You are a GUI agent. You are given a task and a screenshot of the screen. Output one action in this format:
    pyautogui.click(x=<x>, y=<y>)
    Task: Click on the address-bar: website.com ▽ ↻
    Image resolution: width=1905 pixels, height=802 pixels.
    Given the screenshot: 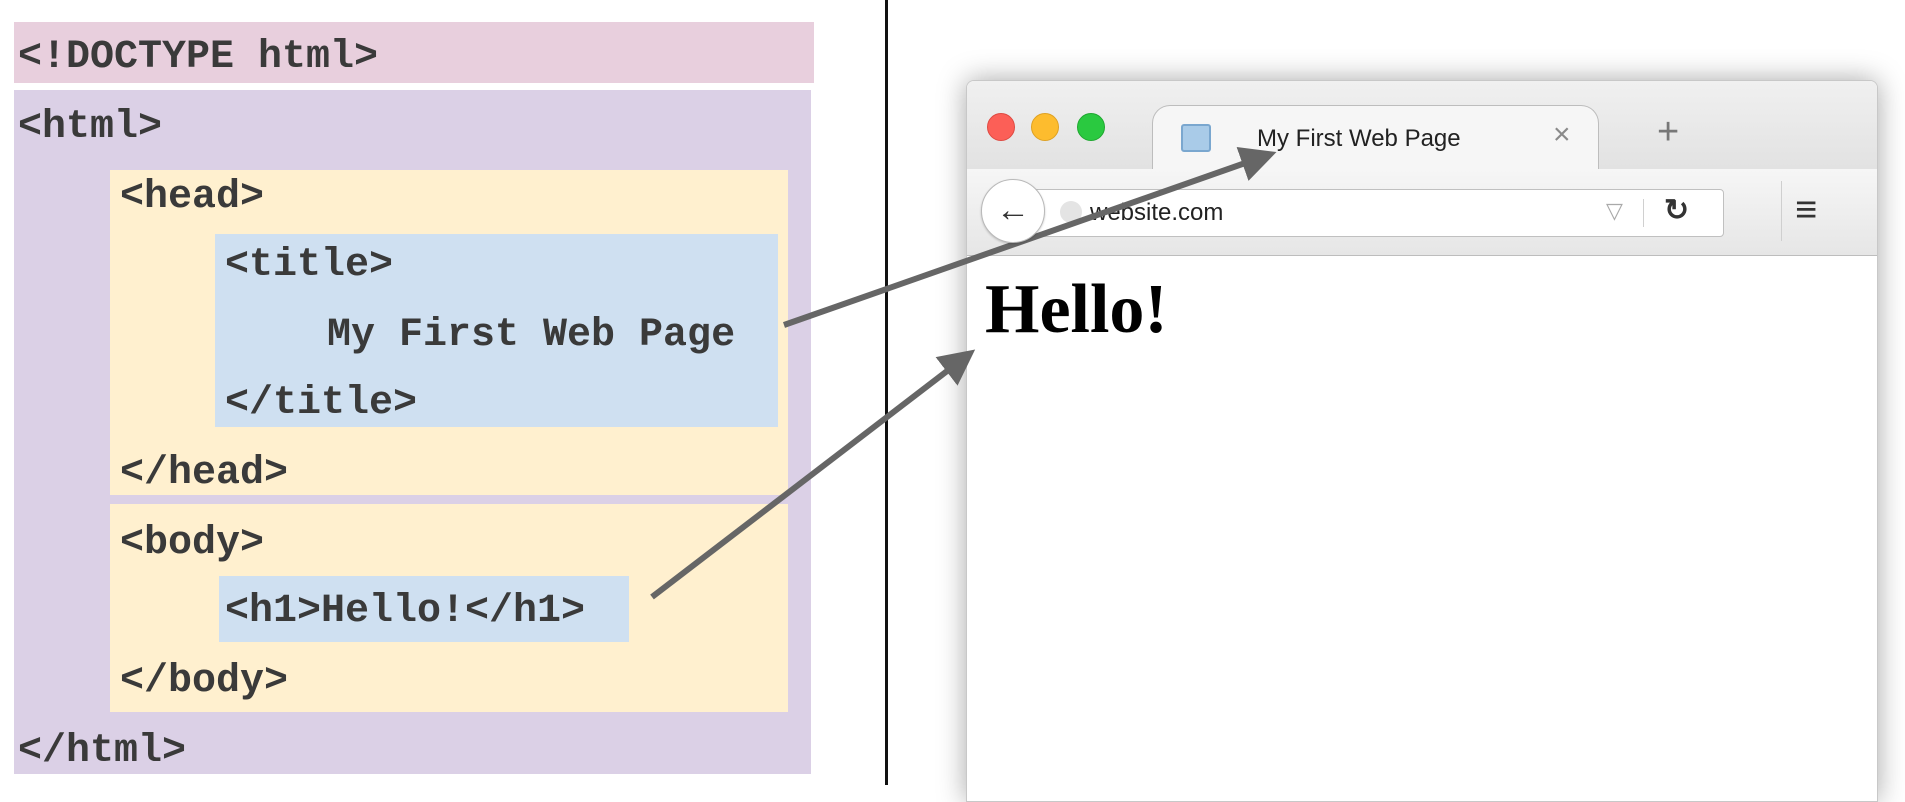 What is the action you would take?
    pyautogui.click(x=1375, y=213)
    